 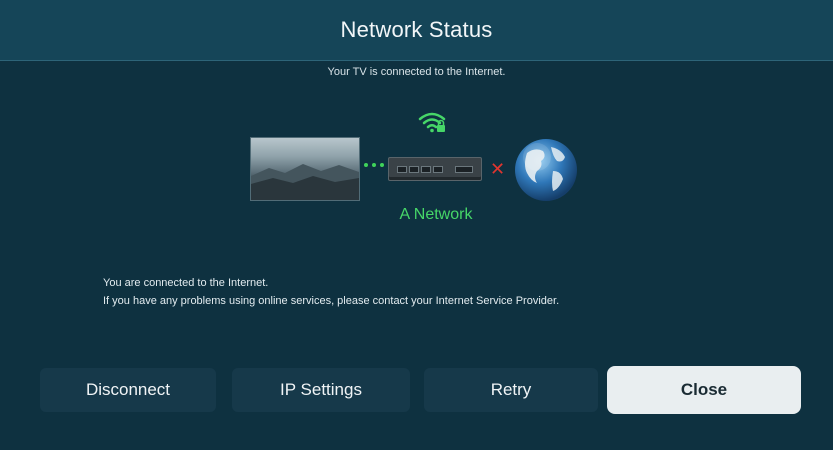 What do you see at coordinates (432, 122) in the screenshot?
I see `wifi-lock-icon` at bounding box center [432, 122].